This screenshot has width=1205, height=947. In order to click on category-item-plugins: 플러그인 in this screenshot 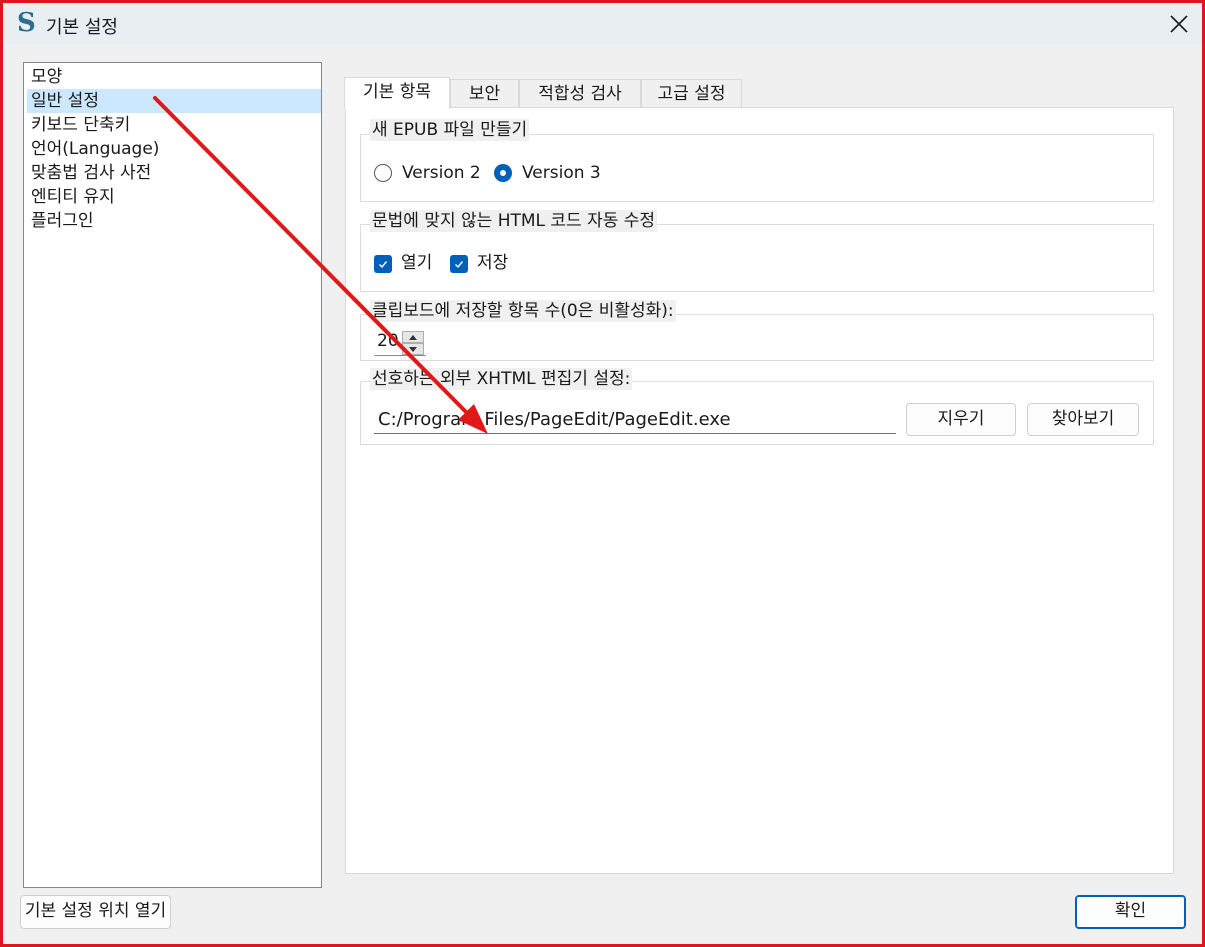, I will do `click(174, 221)`.